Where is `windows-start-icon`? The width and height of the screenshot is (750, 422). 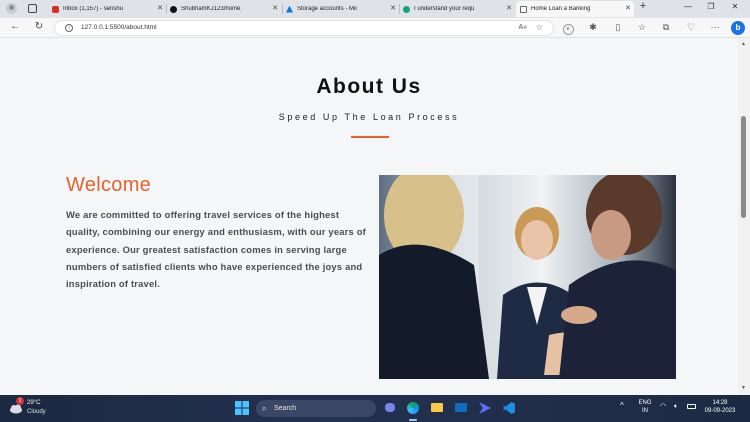 windows-start-icon is located at coordinates (242, 408).